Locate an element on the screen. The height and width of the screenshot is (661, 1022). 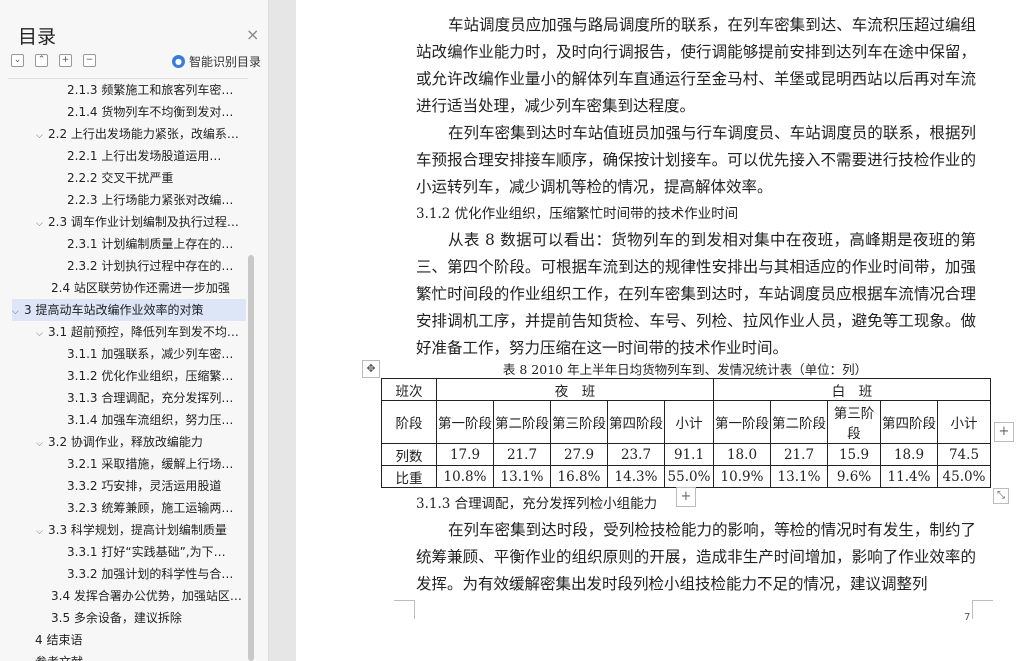
table-cell: 15.9 is located at coordinates (854, 454).